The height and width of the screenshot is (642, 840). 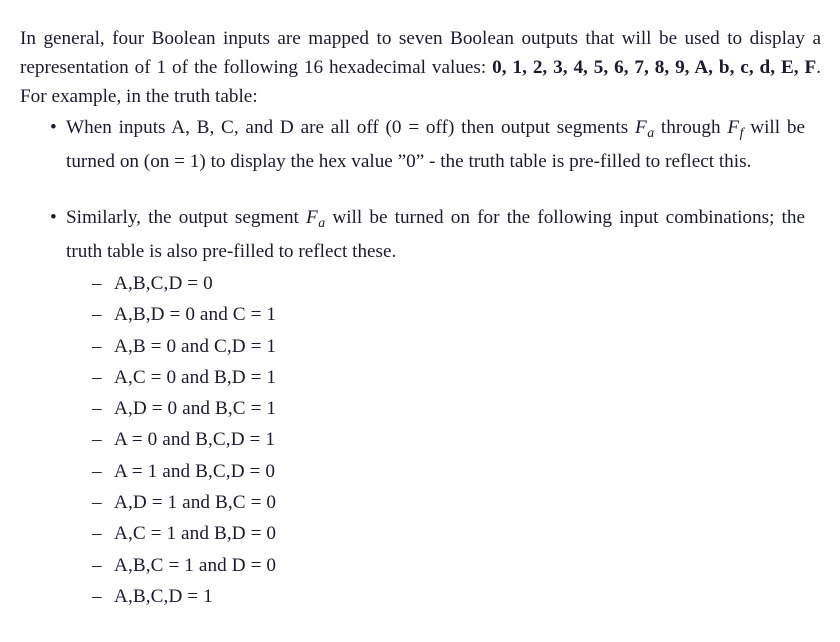 I want to click on list-item: – A,D = 1 and B,C = 0, so click(x=420, y=502).